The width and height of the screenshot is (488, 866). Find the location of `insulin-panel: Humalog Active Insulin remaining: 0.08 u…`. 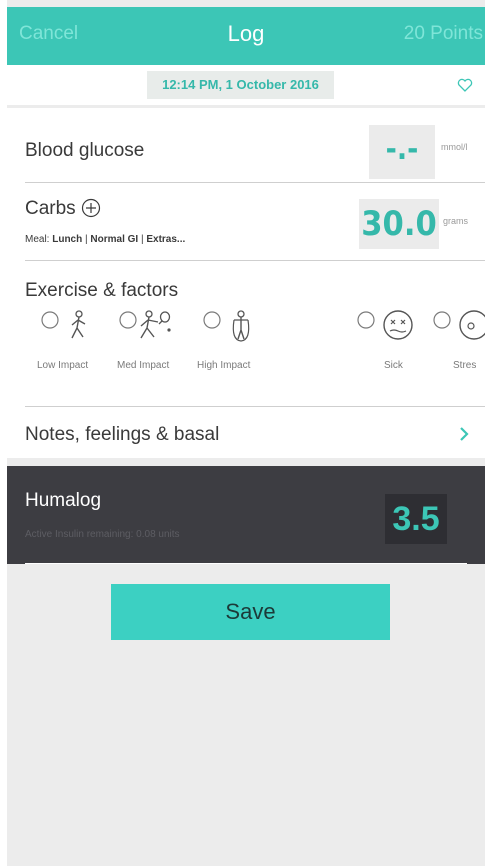

insulin-panel: Humalog Active Insulin remaining: 0.08 u… is located at coordinates (246, 515).